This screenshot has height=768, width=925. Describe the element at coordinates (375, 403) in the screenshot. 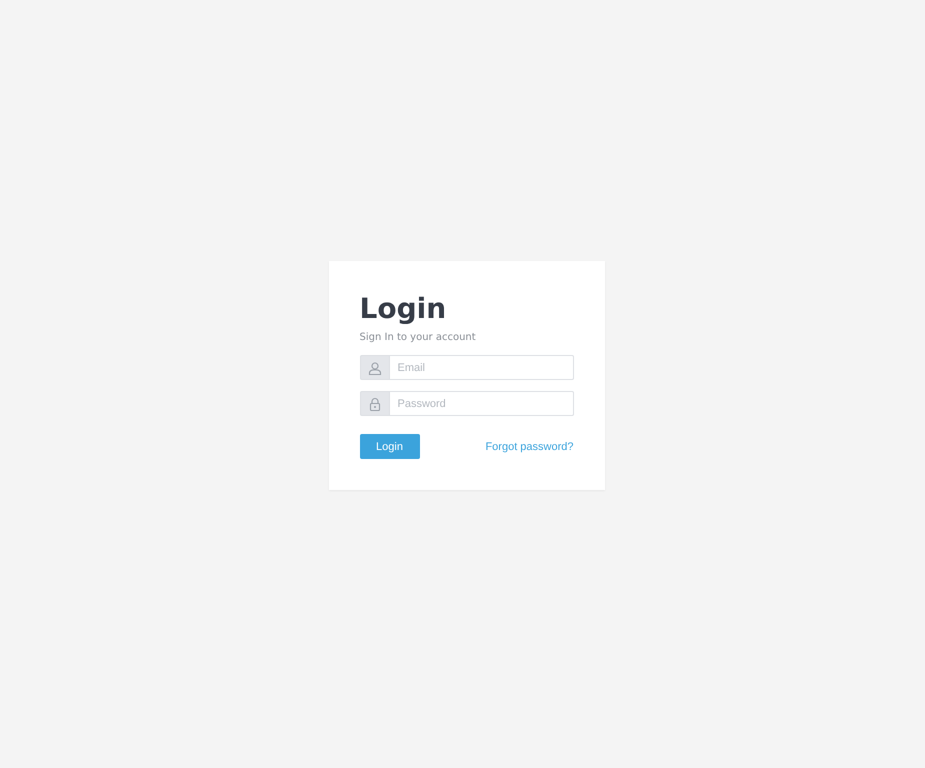

I see `lock-icon` at that location.